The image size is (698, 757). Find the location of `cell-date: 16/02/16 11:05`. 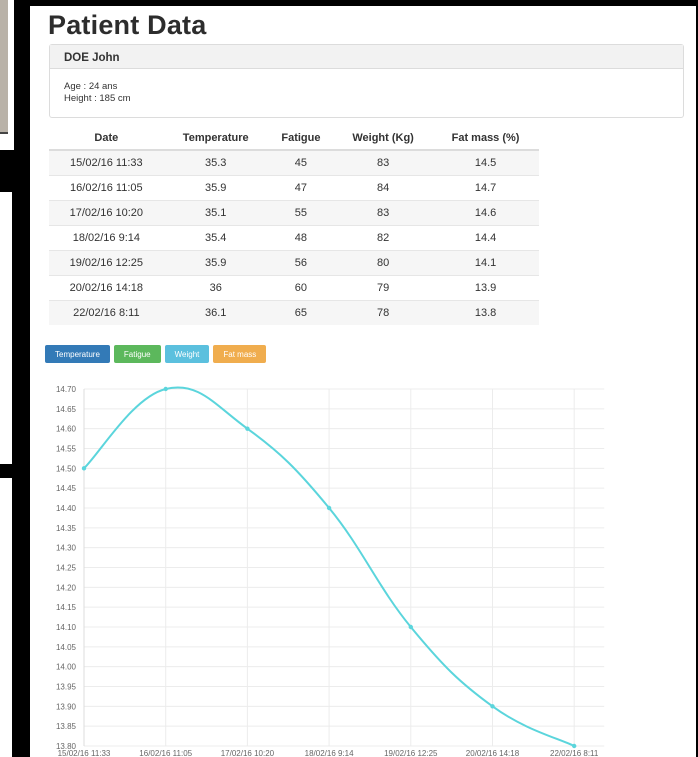

cell-date: 16/02/16 11:05 is located at coordinates (106, 188).